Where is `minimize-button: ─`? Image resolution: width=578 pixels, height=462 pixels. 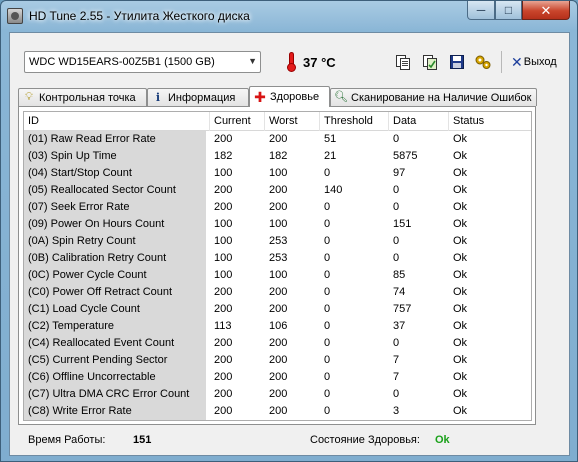 minimize-button: ─ is located at coordinates (481, 10).